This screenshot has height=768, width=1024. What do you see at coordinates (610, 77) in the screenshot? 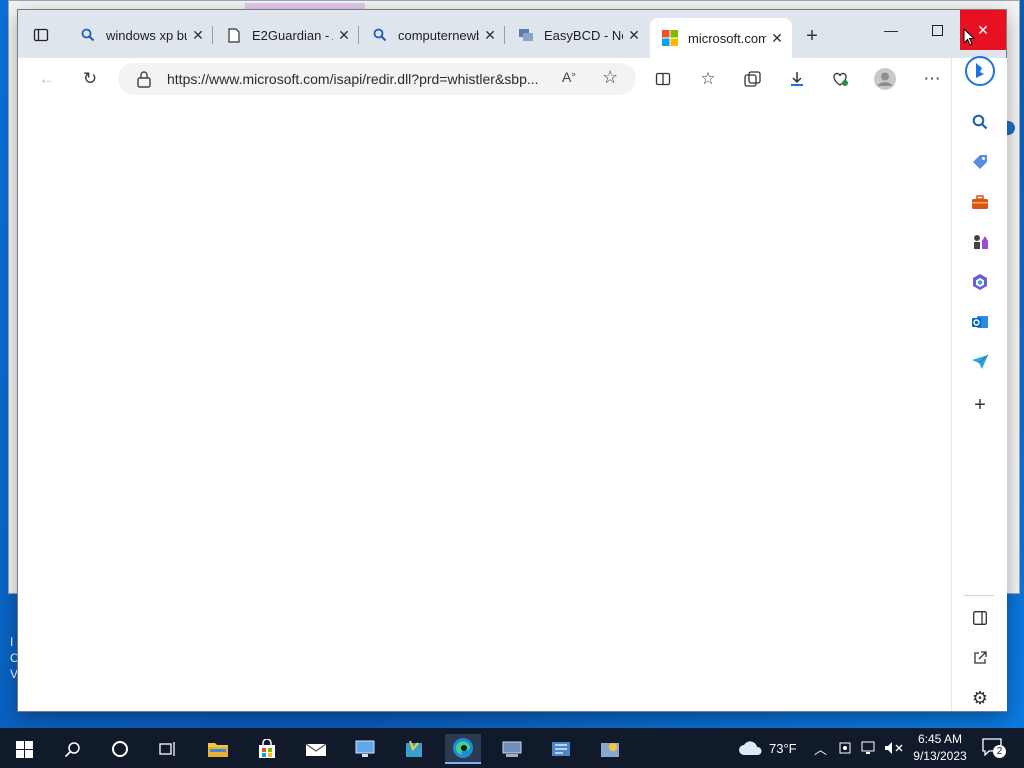
I see `favorite-star-icon: ☆` at bounding box center [610, 77].